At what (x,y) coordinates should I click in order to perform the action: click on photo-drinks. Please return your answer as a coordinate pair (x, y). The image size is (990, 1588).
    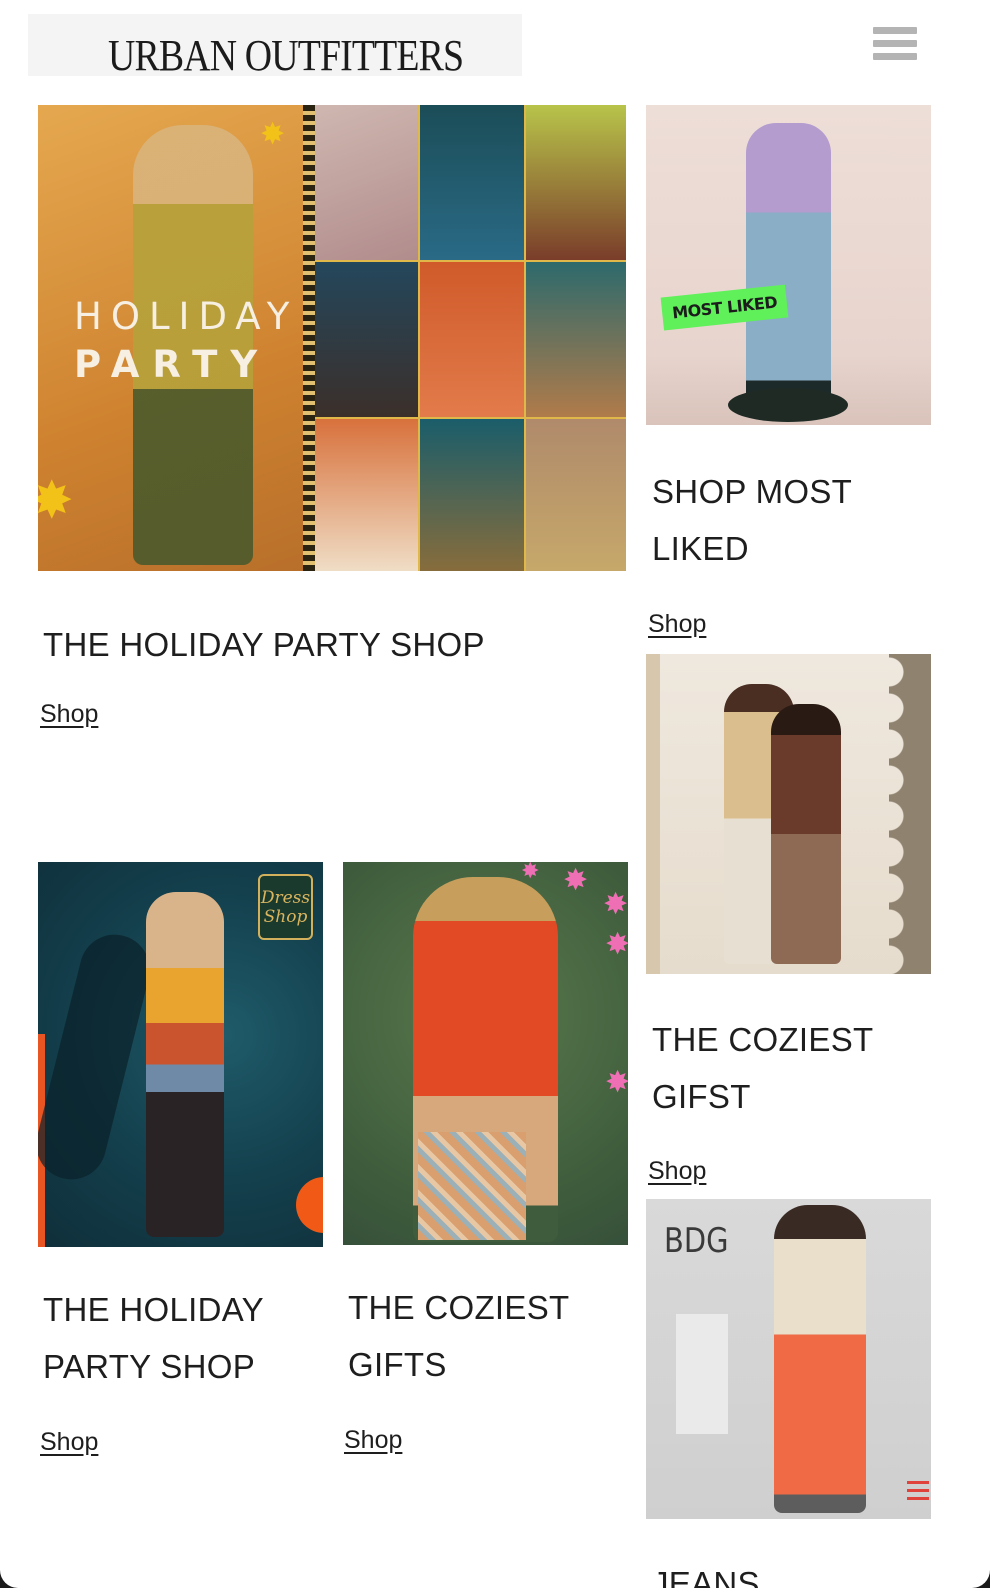
    Looking at the image, I should click on (472, 339).